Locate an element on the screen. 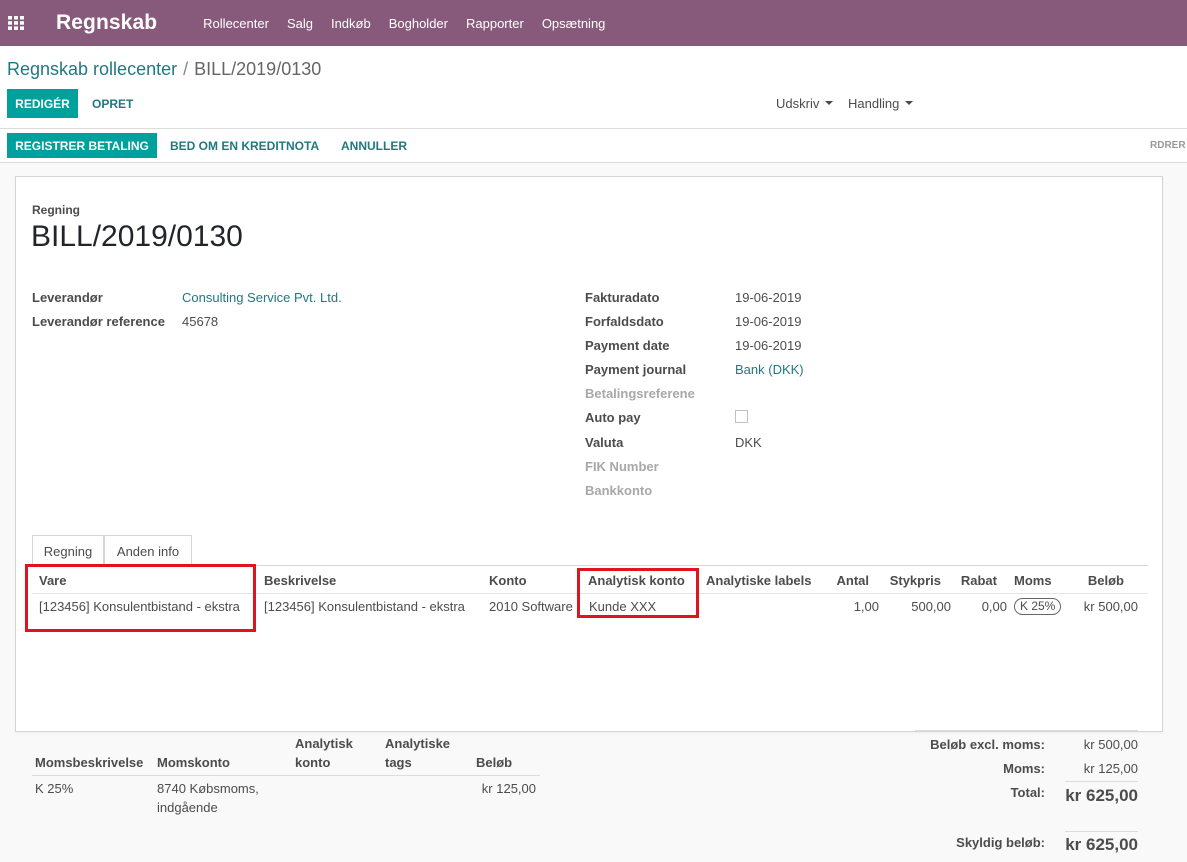 This screenshot has height=862, width=1187. untaxed-value: kr 500,00 is located at coordinates (1110, 744).